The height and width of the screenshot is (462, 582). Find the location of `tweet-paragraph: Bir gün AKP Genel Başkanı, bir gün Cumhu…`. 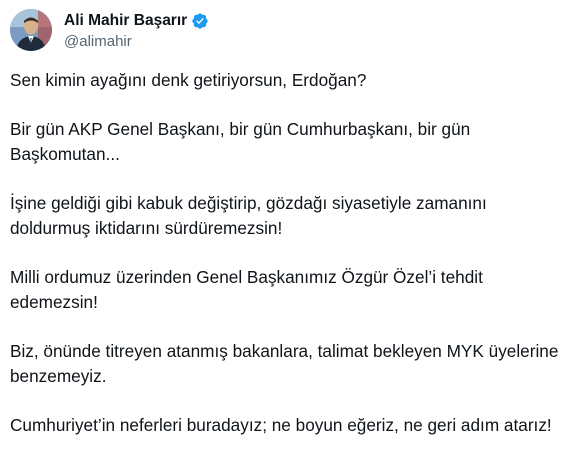

tweet-paragraph: Bir gün AKP Genel Başkanı, bir gün Cumhu… is located at coordinates (293, 142).